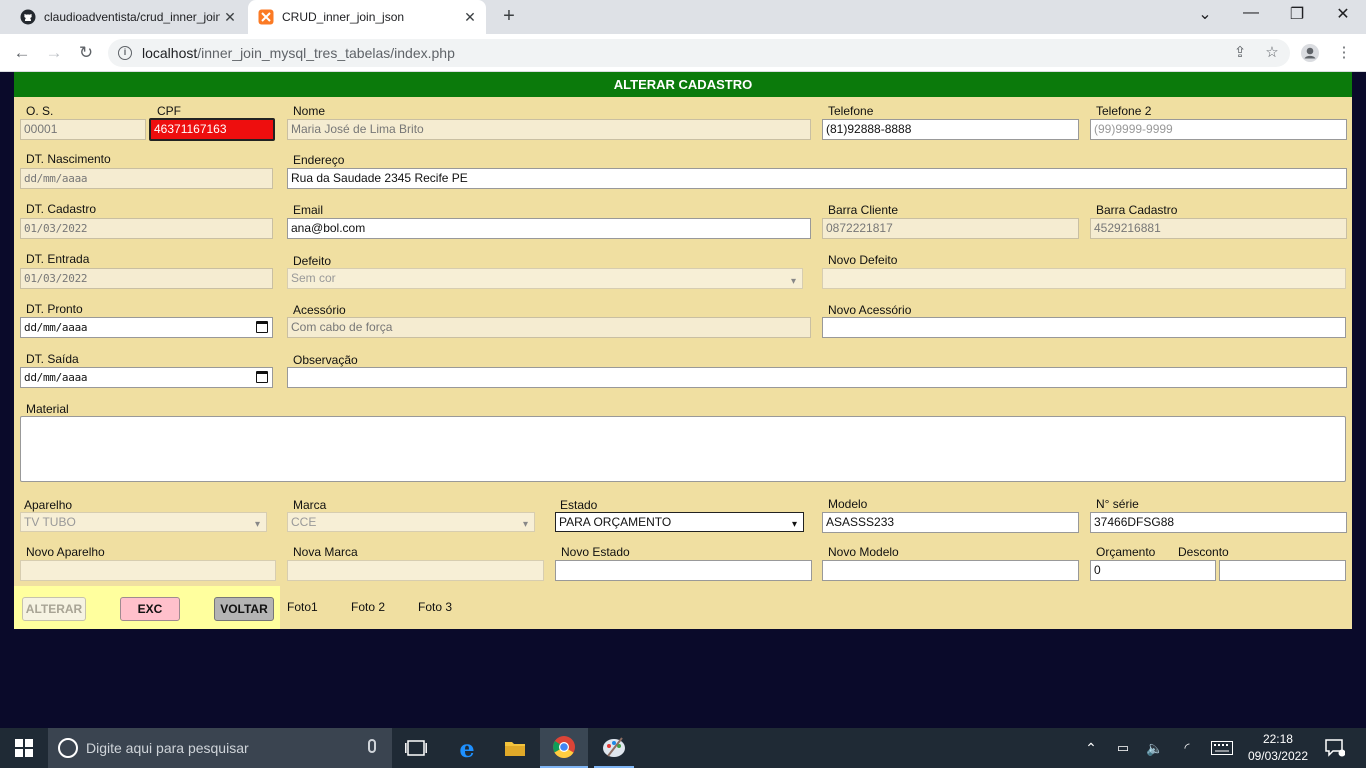  I want to click on tab-crud: CRUD_inner_join_json ✕, so click(367, 17).